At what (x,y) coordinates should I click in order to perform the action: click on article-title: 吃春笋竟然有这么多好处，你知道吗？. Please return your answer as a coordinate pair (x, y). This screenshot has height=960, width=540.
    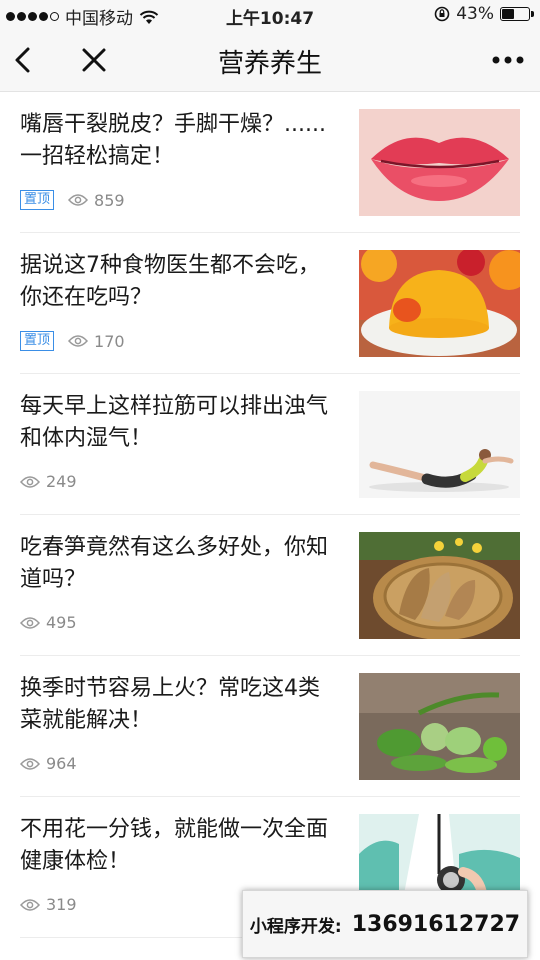
    Looking at the image, I should click on (174, 563).